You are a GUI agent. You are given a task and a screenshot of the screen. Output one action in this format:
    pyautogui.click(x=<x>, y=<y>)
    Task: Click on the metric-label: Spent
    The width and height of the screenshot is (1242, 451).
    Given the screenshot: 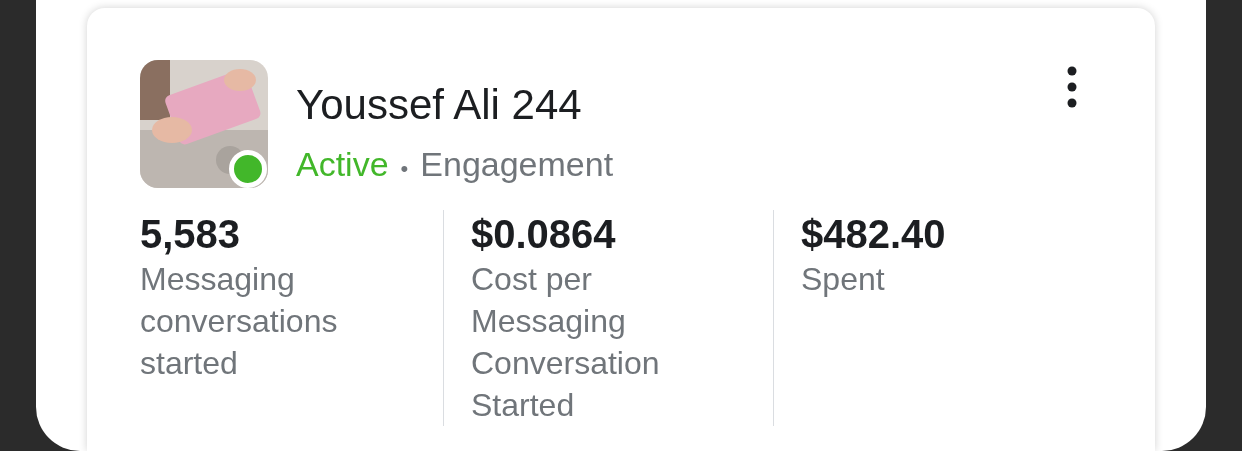 What is the action you would take?
    pyautogui.click(x=843, y=279)
    